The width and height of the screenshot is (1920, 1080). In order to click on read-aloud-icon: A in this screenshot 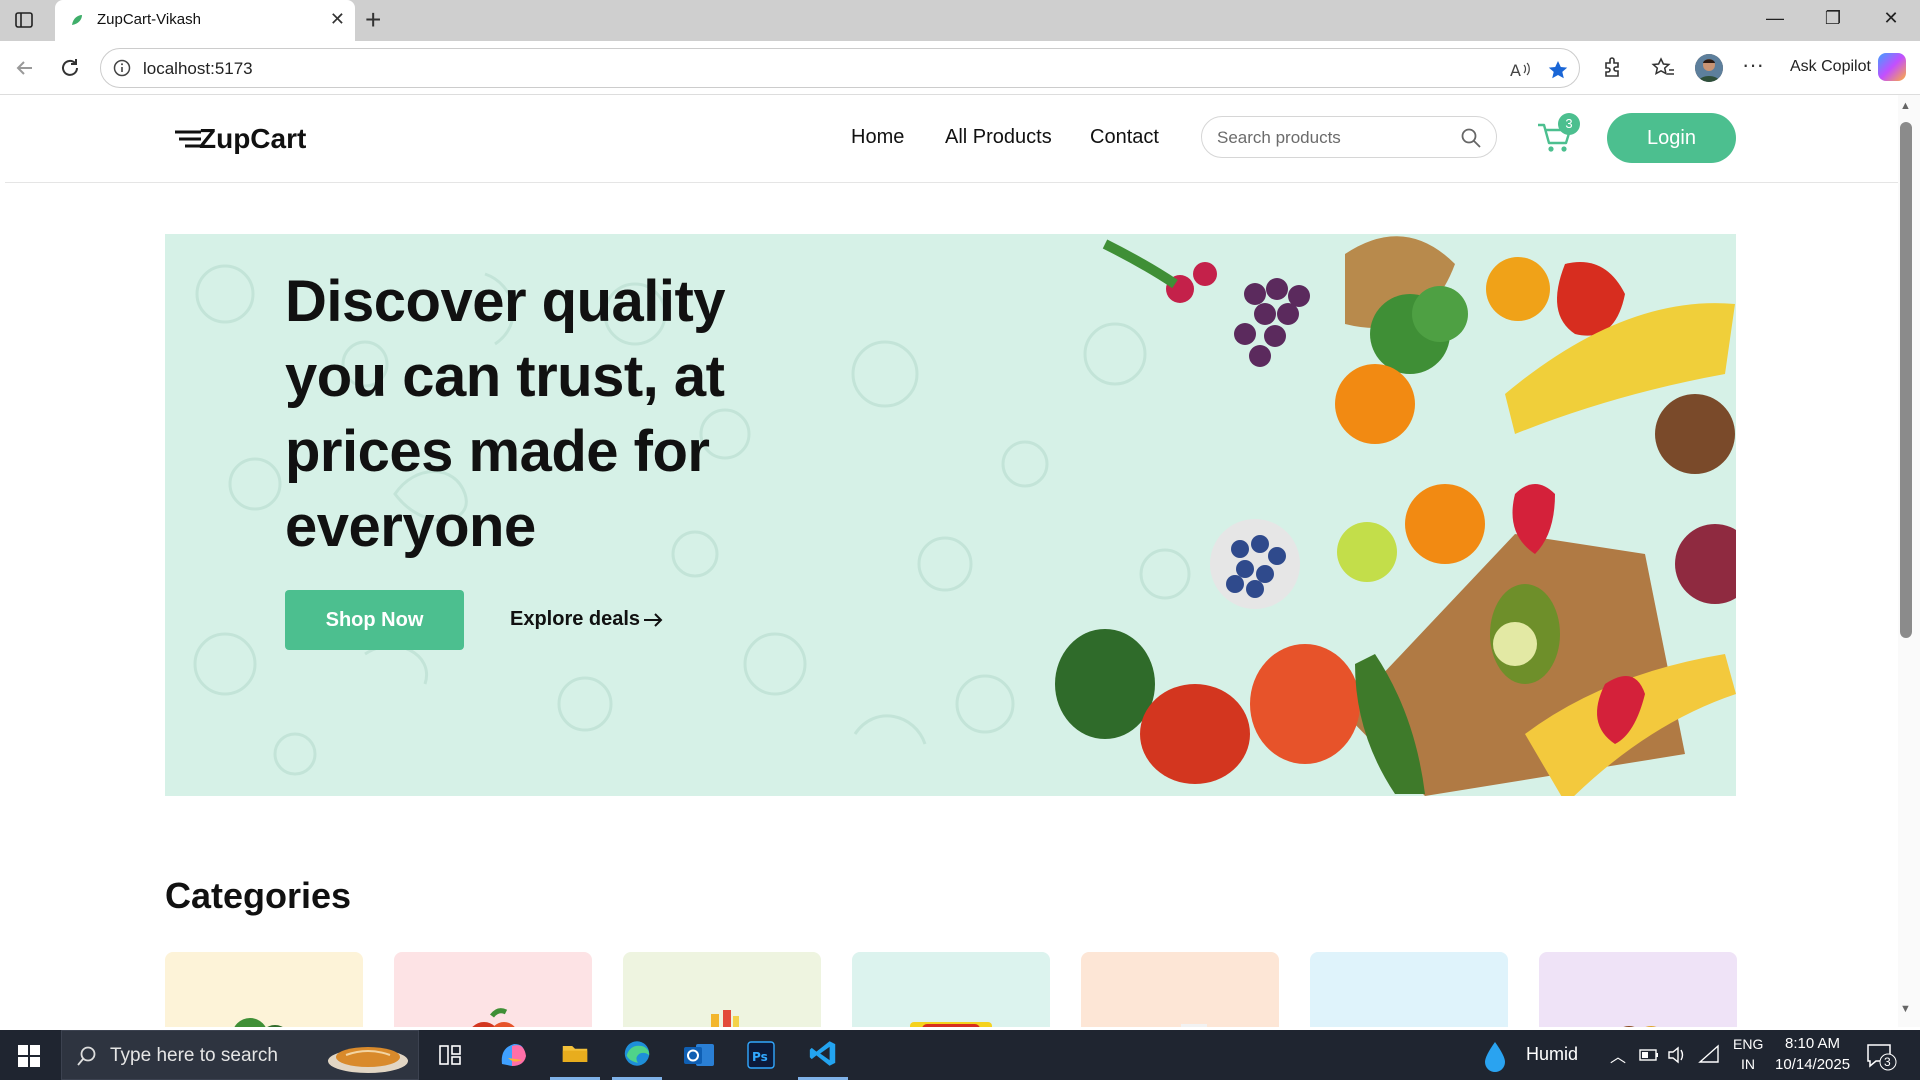, I will do `click(1520, 70)`.